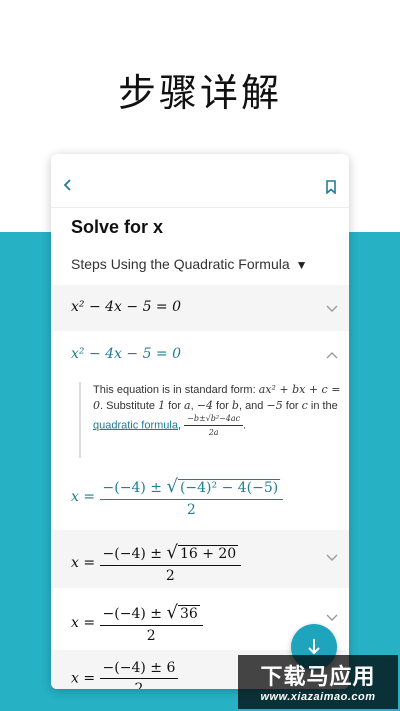  I want to click on step-row: x = −(−4) ± √ 16 + 20 2, so click(200, 559).